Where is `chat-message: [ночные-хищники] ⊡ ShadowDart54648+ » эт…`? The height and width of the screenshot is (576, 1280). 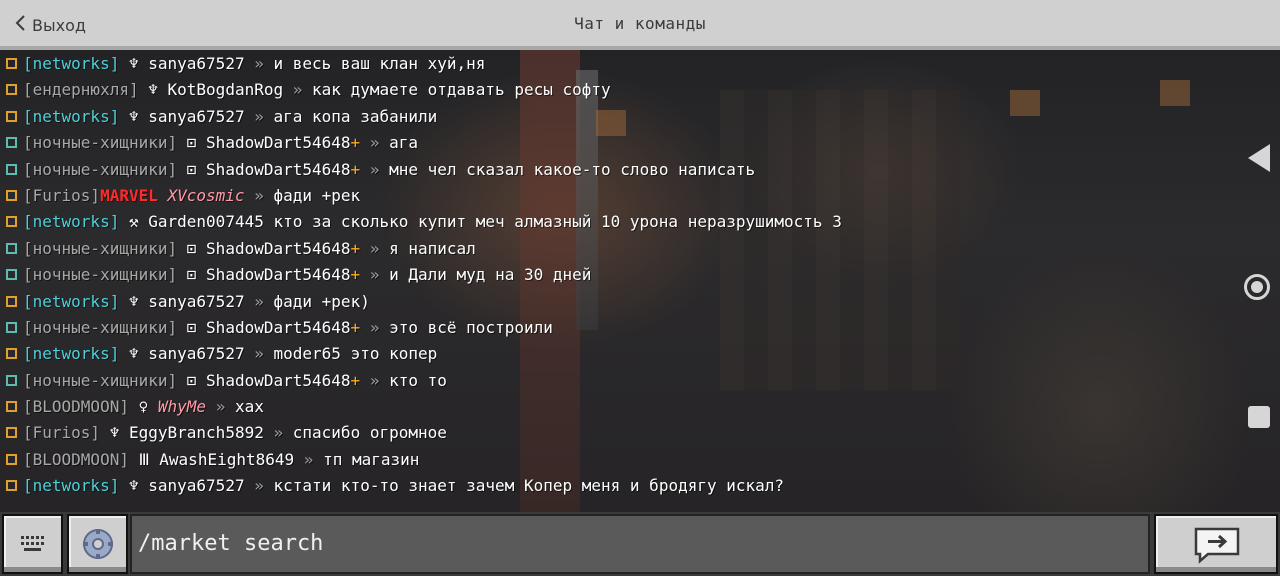
chat-message: [ночные-хищники] ⊡ ShadowDart54648+ » эт… is located at coordinates (610, 328).